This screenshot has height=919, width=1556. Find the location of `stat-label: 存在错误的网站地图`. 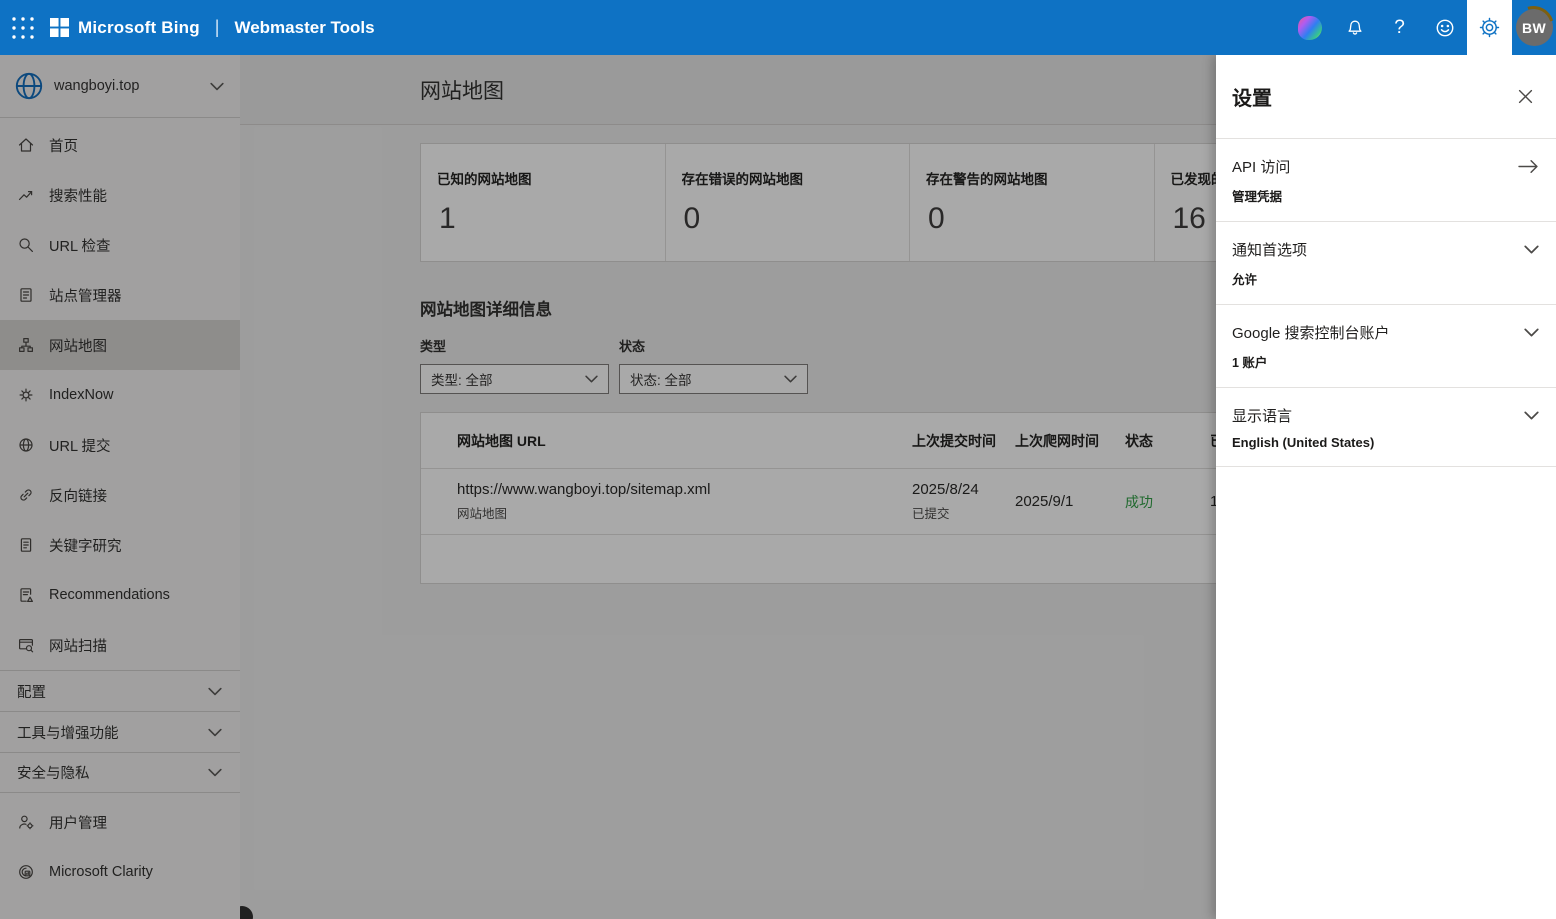

stat-label: 存在错误的网站地图 is located at coordinates (742, 179).